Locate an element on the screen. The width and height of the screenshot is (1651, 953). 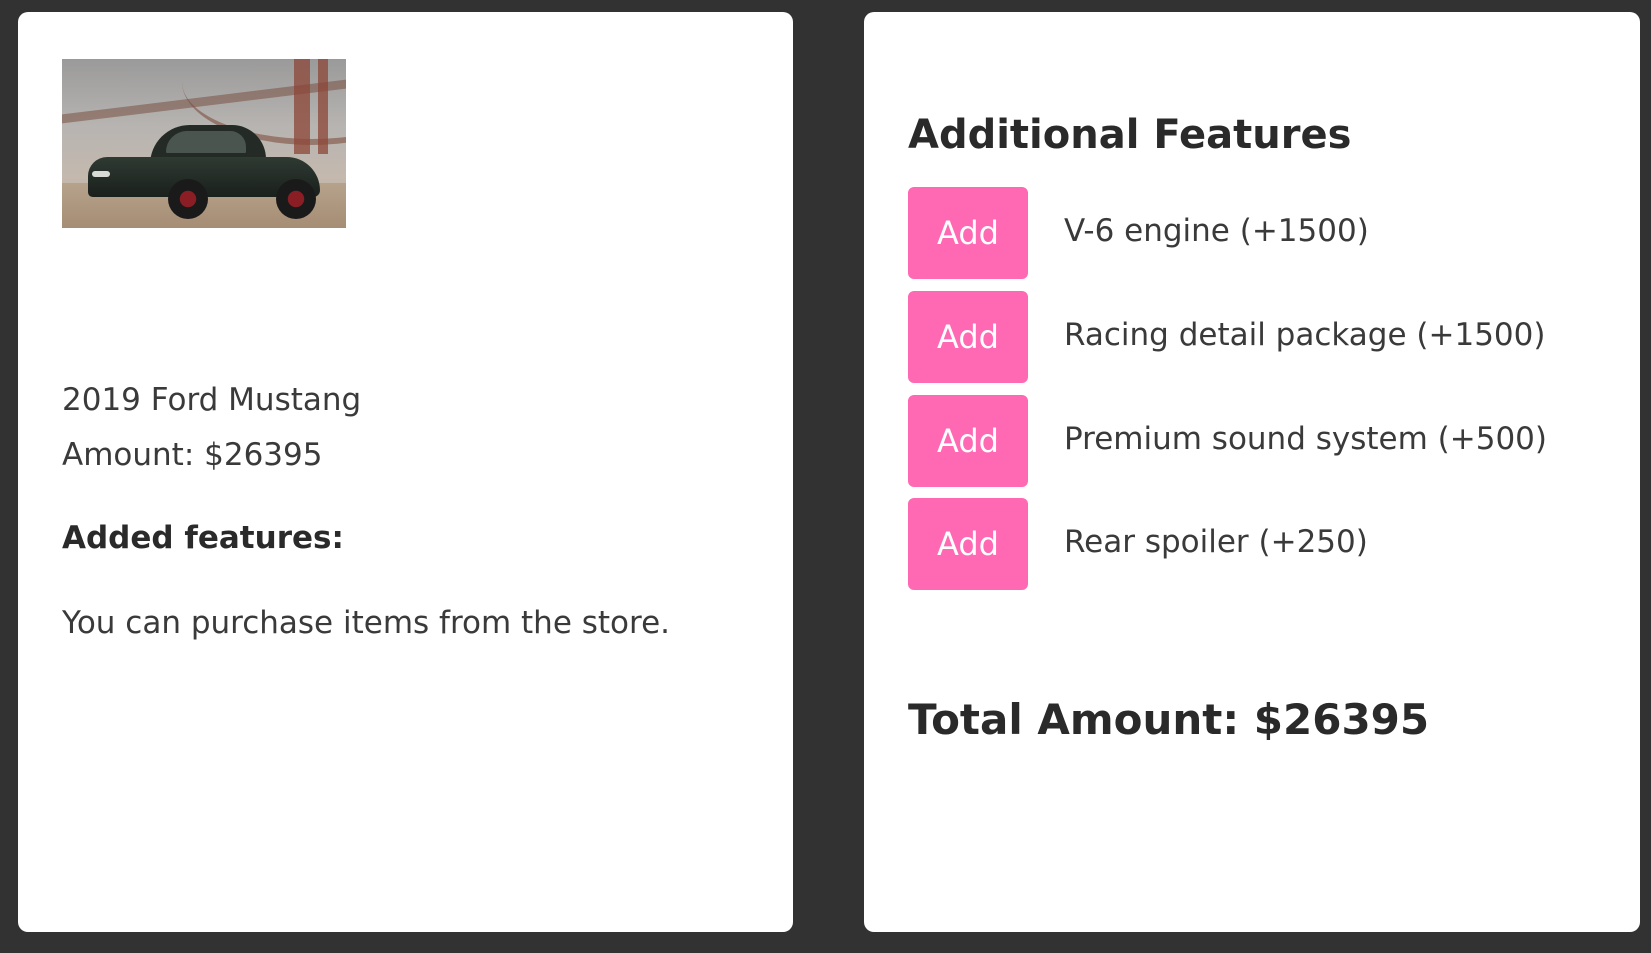
feature-label: V-6 engine (+1500) is located at coordinates (1216, 231).